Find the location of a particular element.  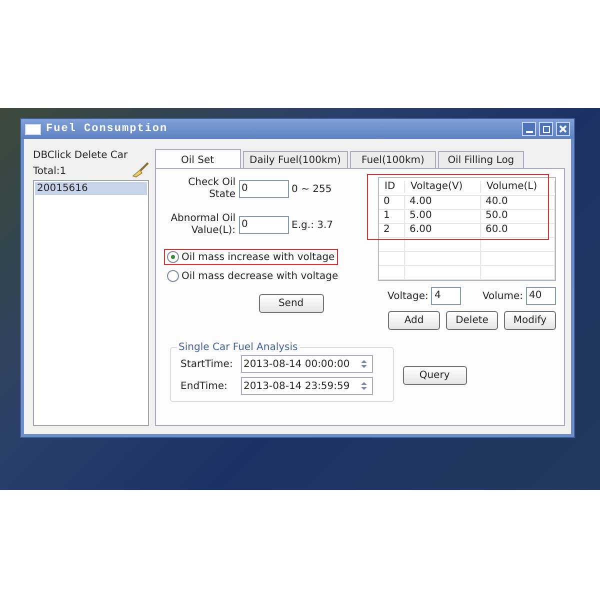

field-hint: 0 ~ 255 is located at coordinates (312, 189).